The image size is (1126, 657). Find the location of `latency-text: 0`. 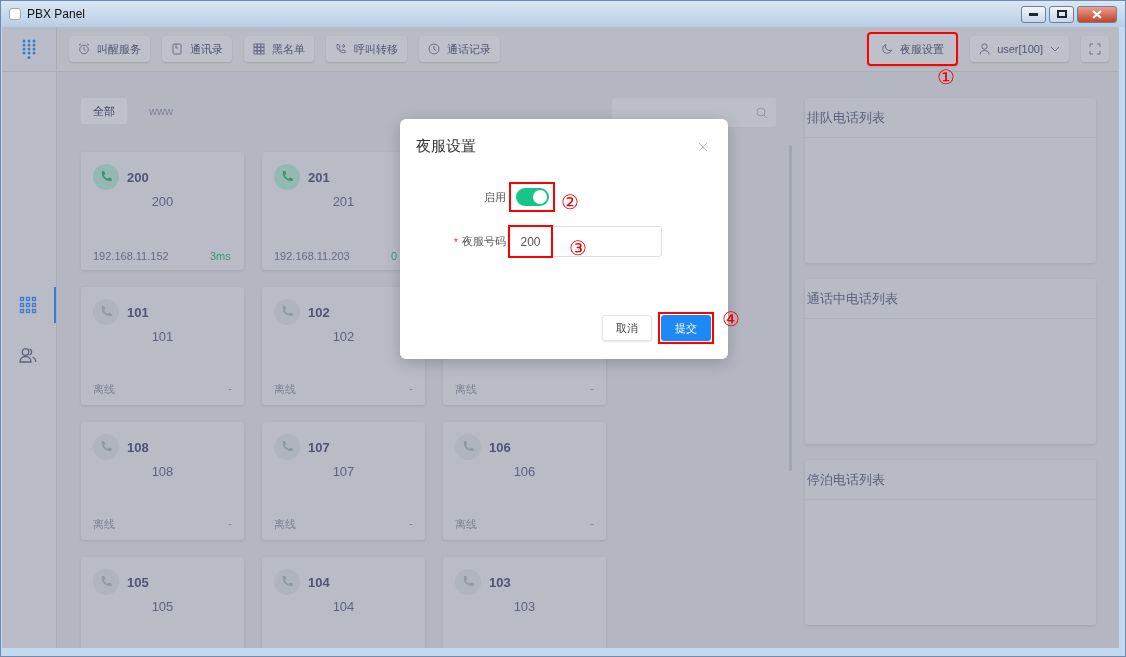

latency-text: 0 is located at coordinates (395, 256).